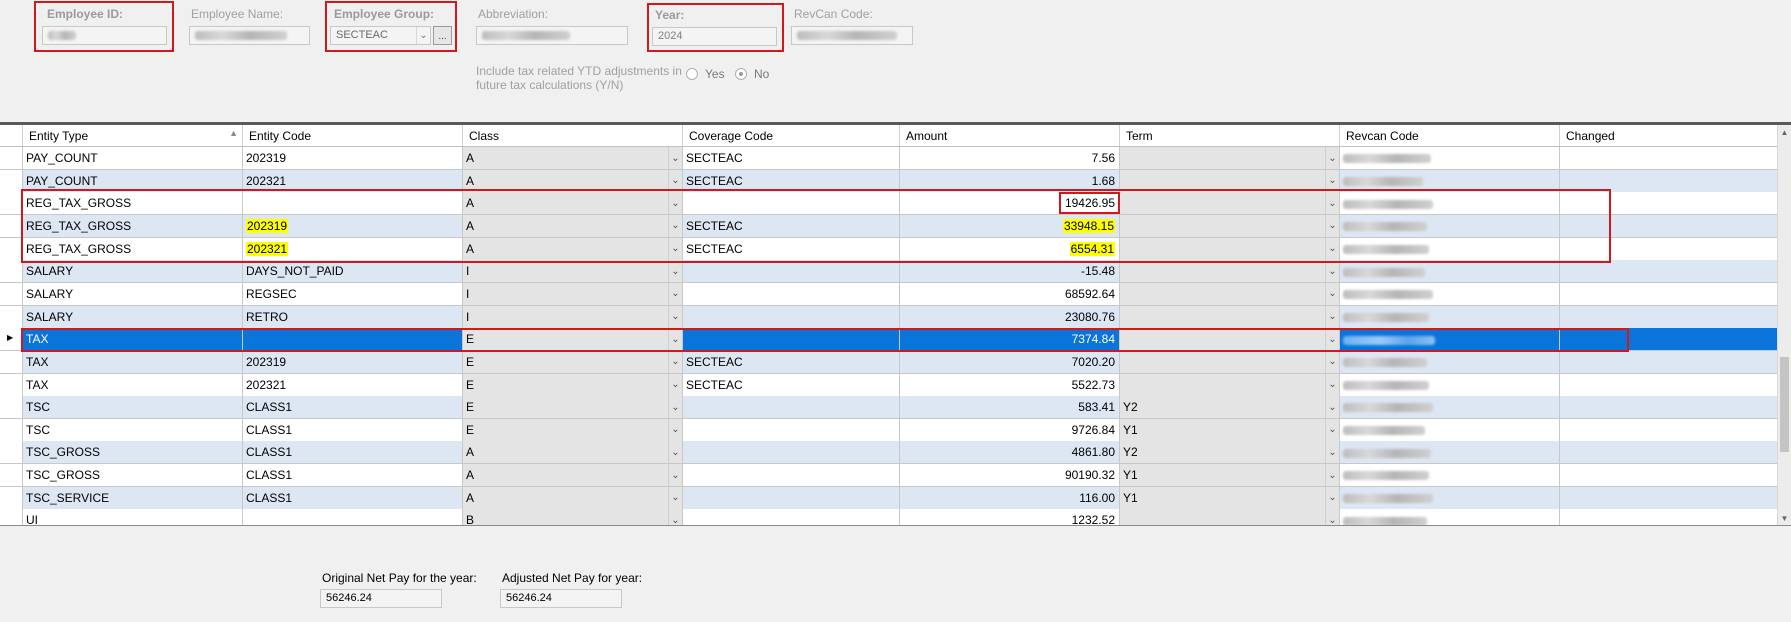 The width and height of the screenshot is (1791, 622). Describe the element at coordinates (1010, 498) in the screenshot. I see `cell-amount: 116.00` at that location.